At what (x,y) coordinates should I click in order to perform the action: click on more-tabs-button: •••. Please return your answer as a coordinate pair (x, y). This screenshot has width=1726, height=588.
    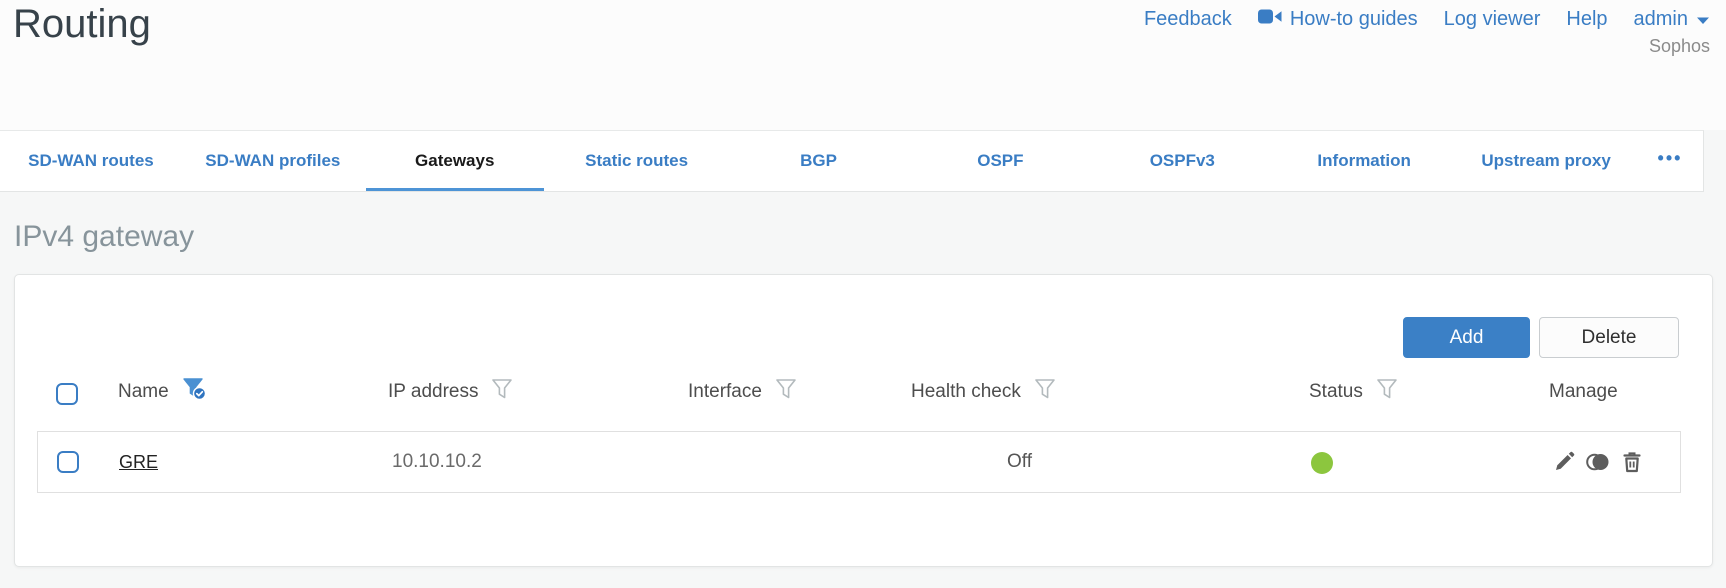
    Looking at the image, I should click on (1670, 161).